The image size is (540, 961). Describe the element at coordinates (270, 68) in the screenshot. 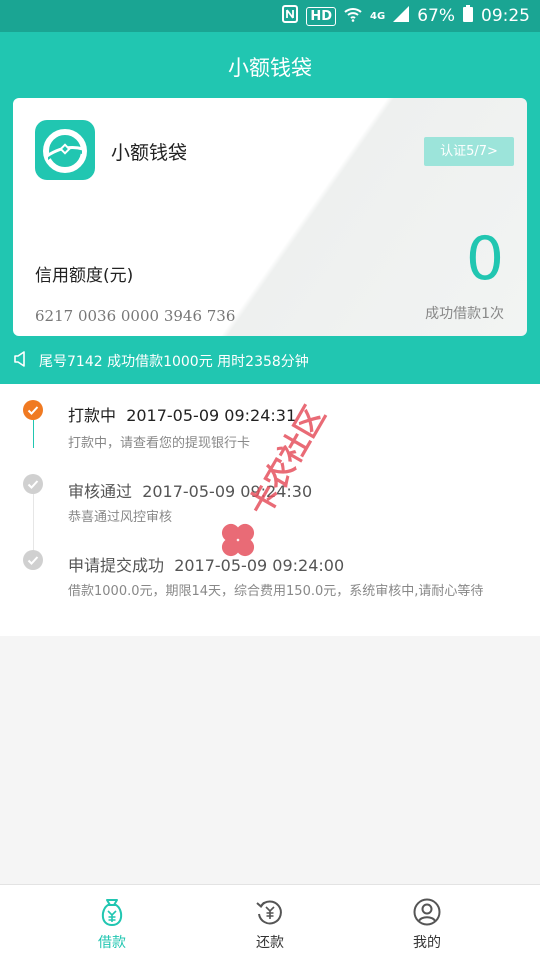

I see `page-title: 小额钱袋` at that location.